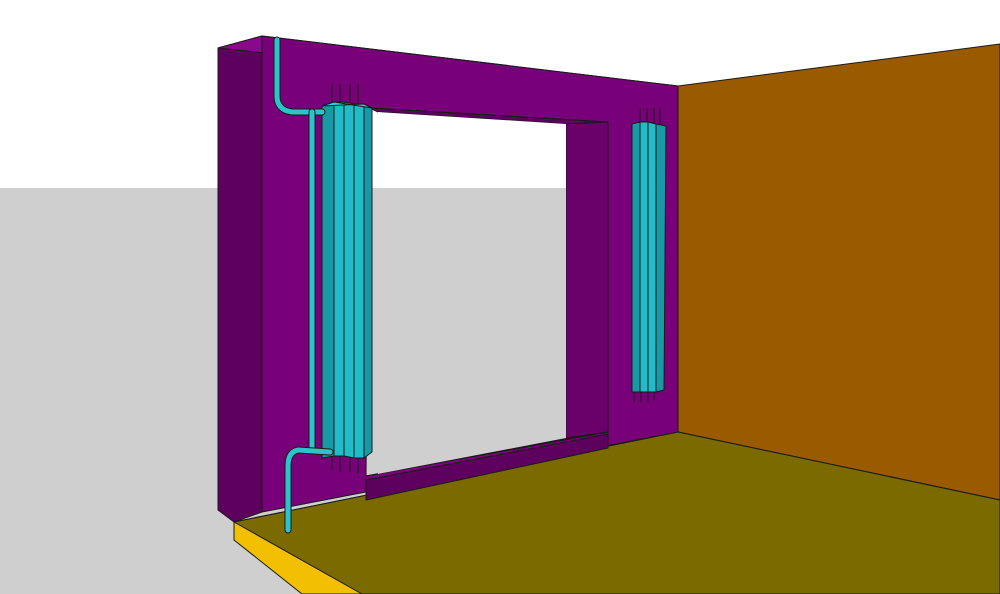  Describe the element at coordinates (472, 331) in the screenshot. I see `window-opening-ground` at that location.